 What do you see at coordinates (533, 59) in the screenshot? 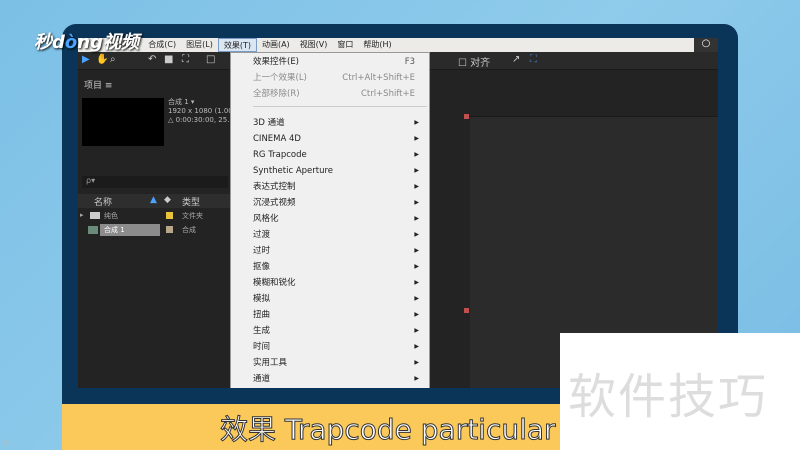
I see `grid-icon: ⛶` at bounding box center [533, 59].